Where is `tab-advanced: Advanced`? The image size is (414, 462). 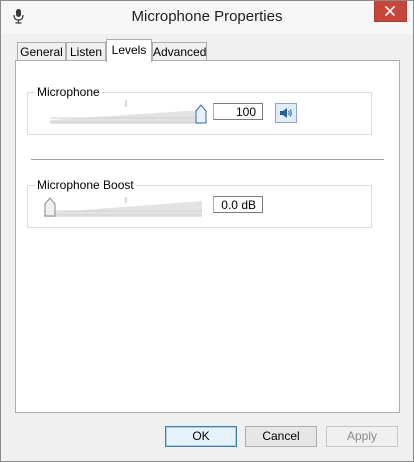
tab-advanced: Advanced is located at coordinates (179, 51).